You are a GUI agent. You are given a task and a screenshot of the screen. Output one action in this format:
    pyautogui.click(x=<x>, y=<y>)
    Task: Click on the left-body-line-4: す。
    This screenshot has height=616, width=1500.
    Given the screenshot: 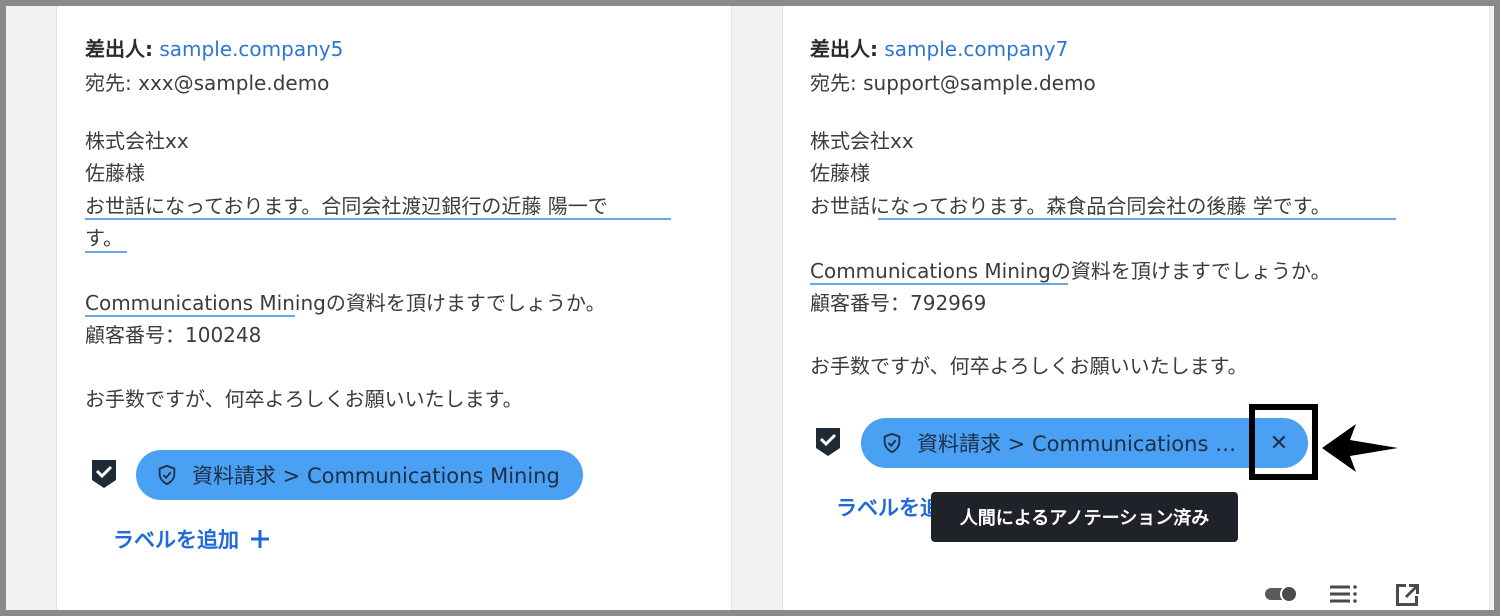 What is the action you would take?
    pyautogui.click(x=104, y=238)
    